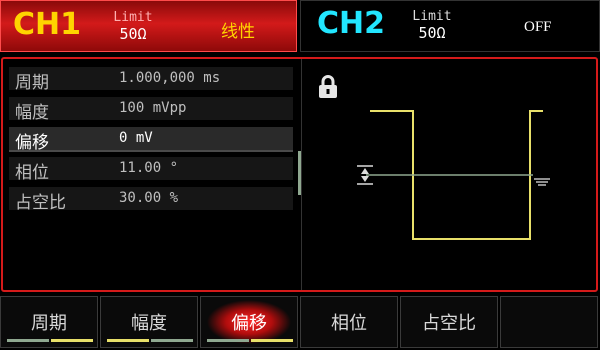 The height and width of the screenshot is (350, 600). I want to click on softkey-label: 偏移, so click(249, 323).